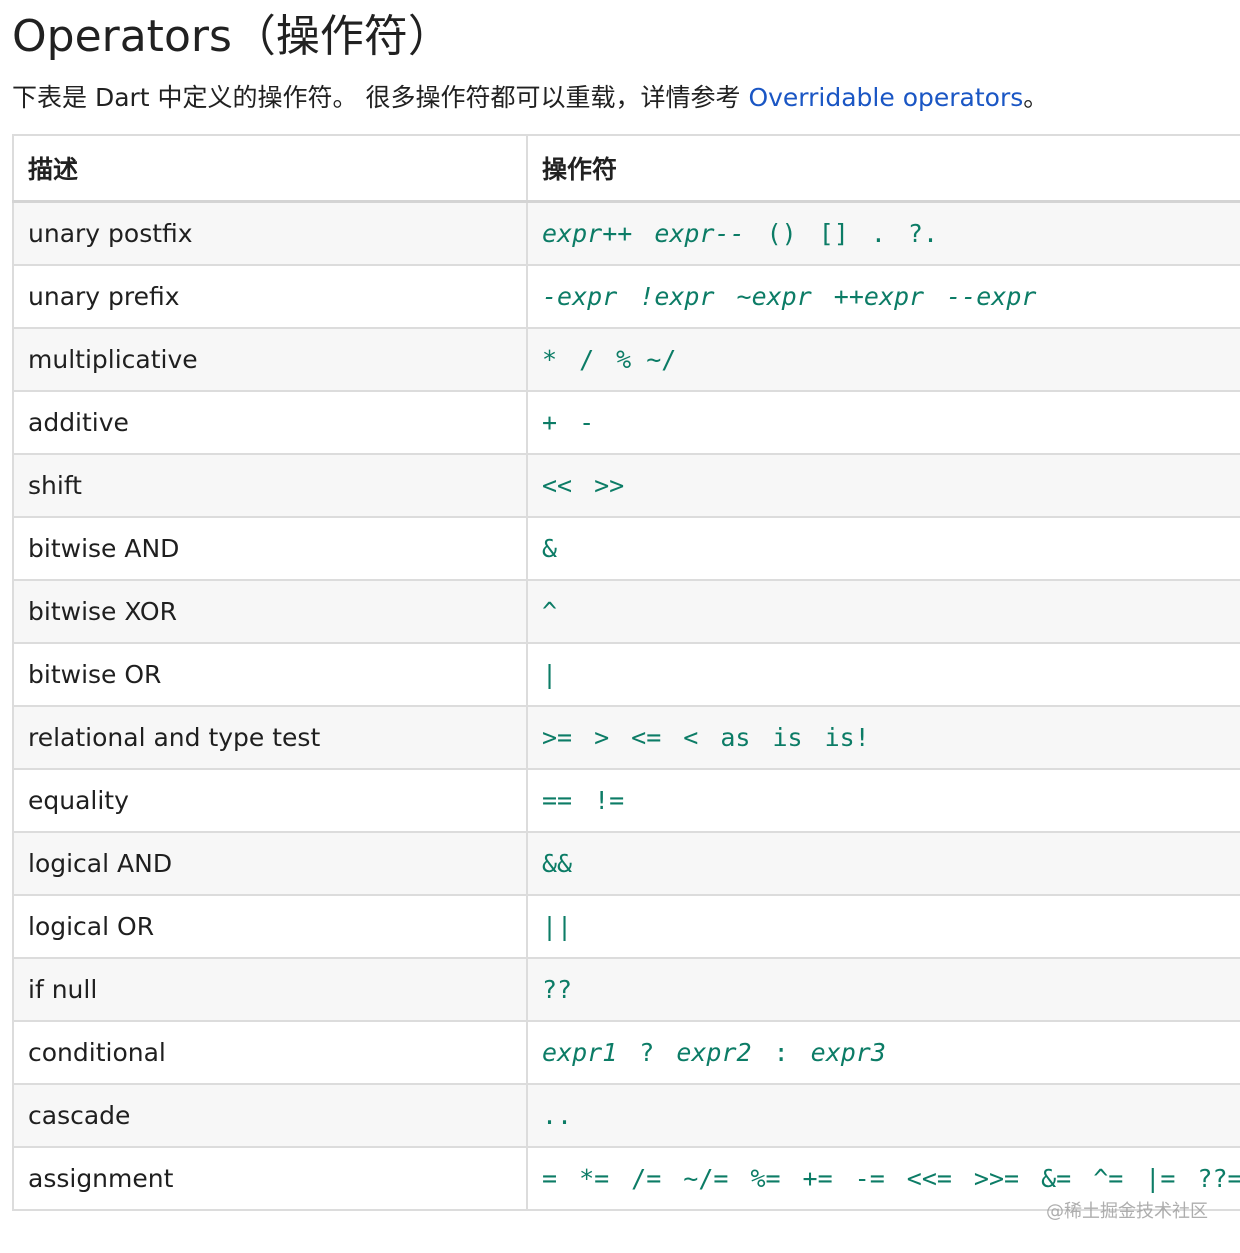 This screenshot has width=1240, height=1253. I want to click on row-operators: = *= /= ~/= %= += -= <<= >>= &= ^= |= ??=, so click(883, 1178).